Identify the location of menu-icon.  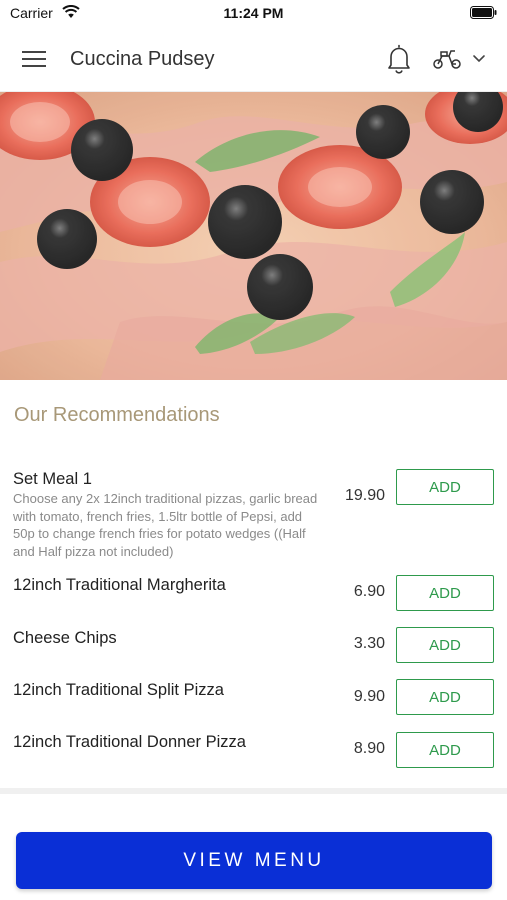
(35, 59).